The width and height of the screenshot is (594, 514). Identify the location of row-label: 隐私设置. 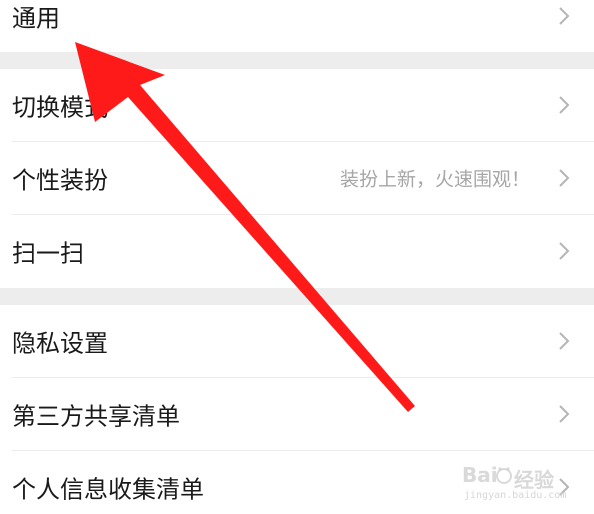
(60, 343).